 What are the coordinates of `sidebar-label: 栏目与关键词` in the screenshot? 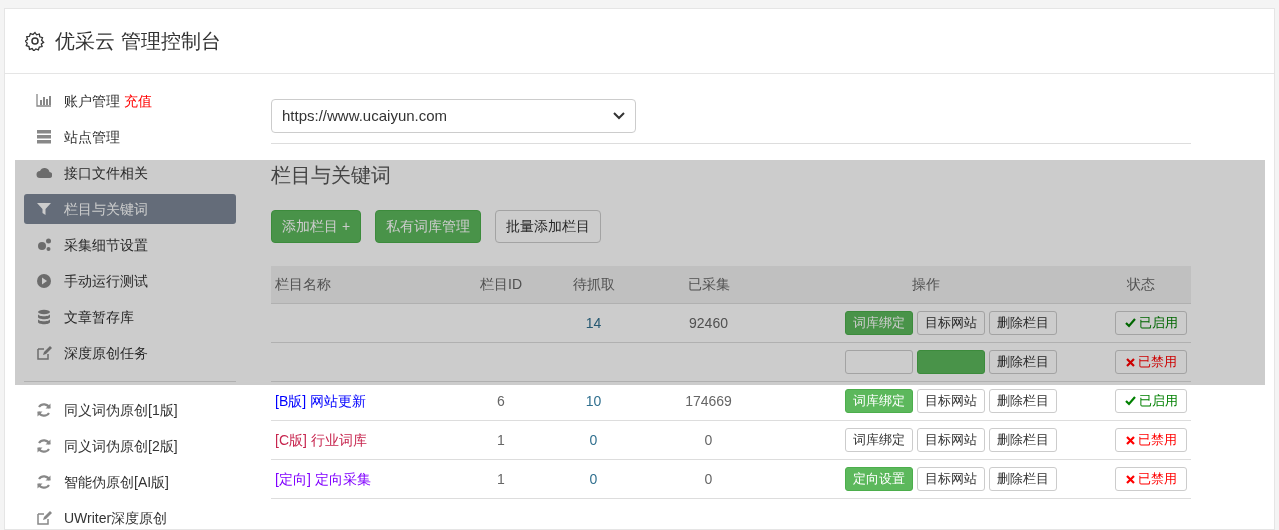 It's located at (106, 209).